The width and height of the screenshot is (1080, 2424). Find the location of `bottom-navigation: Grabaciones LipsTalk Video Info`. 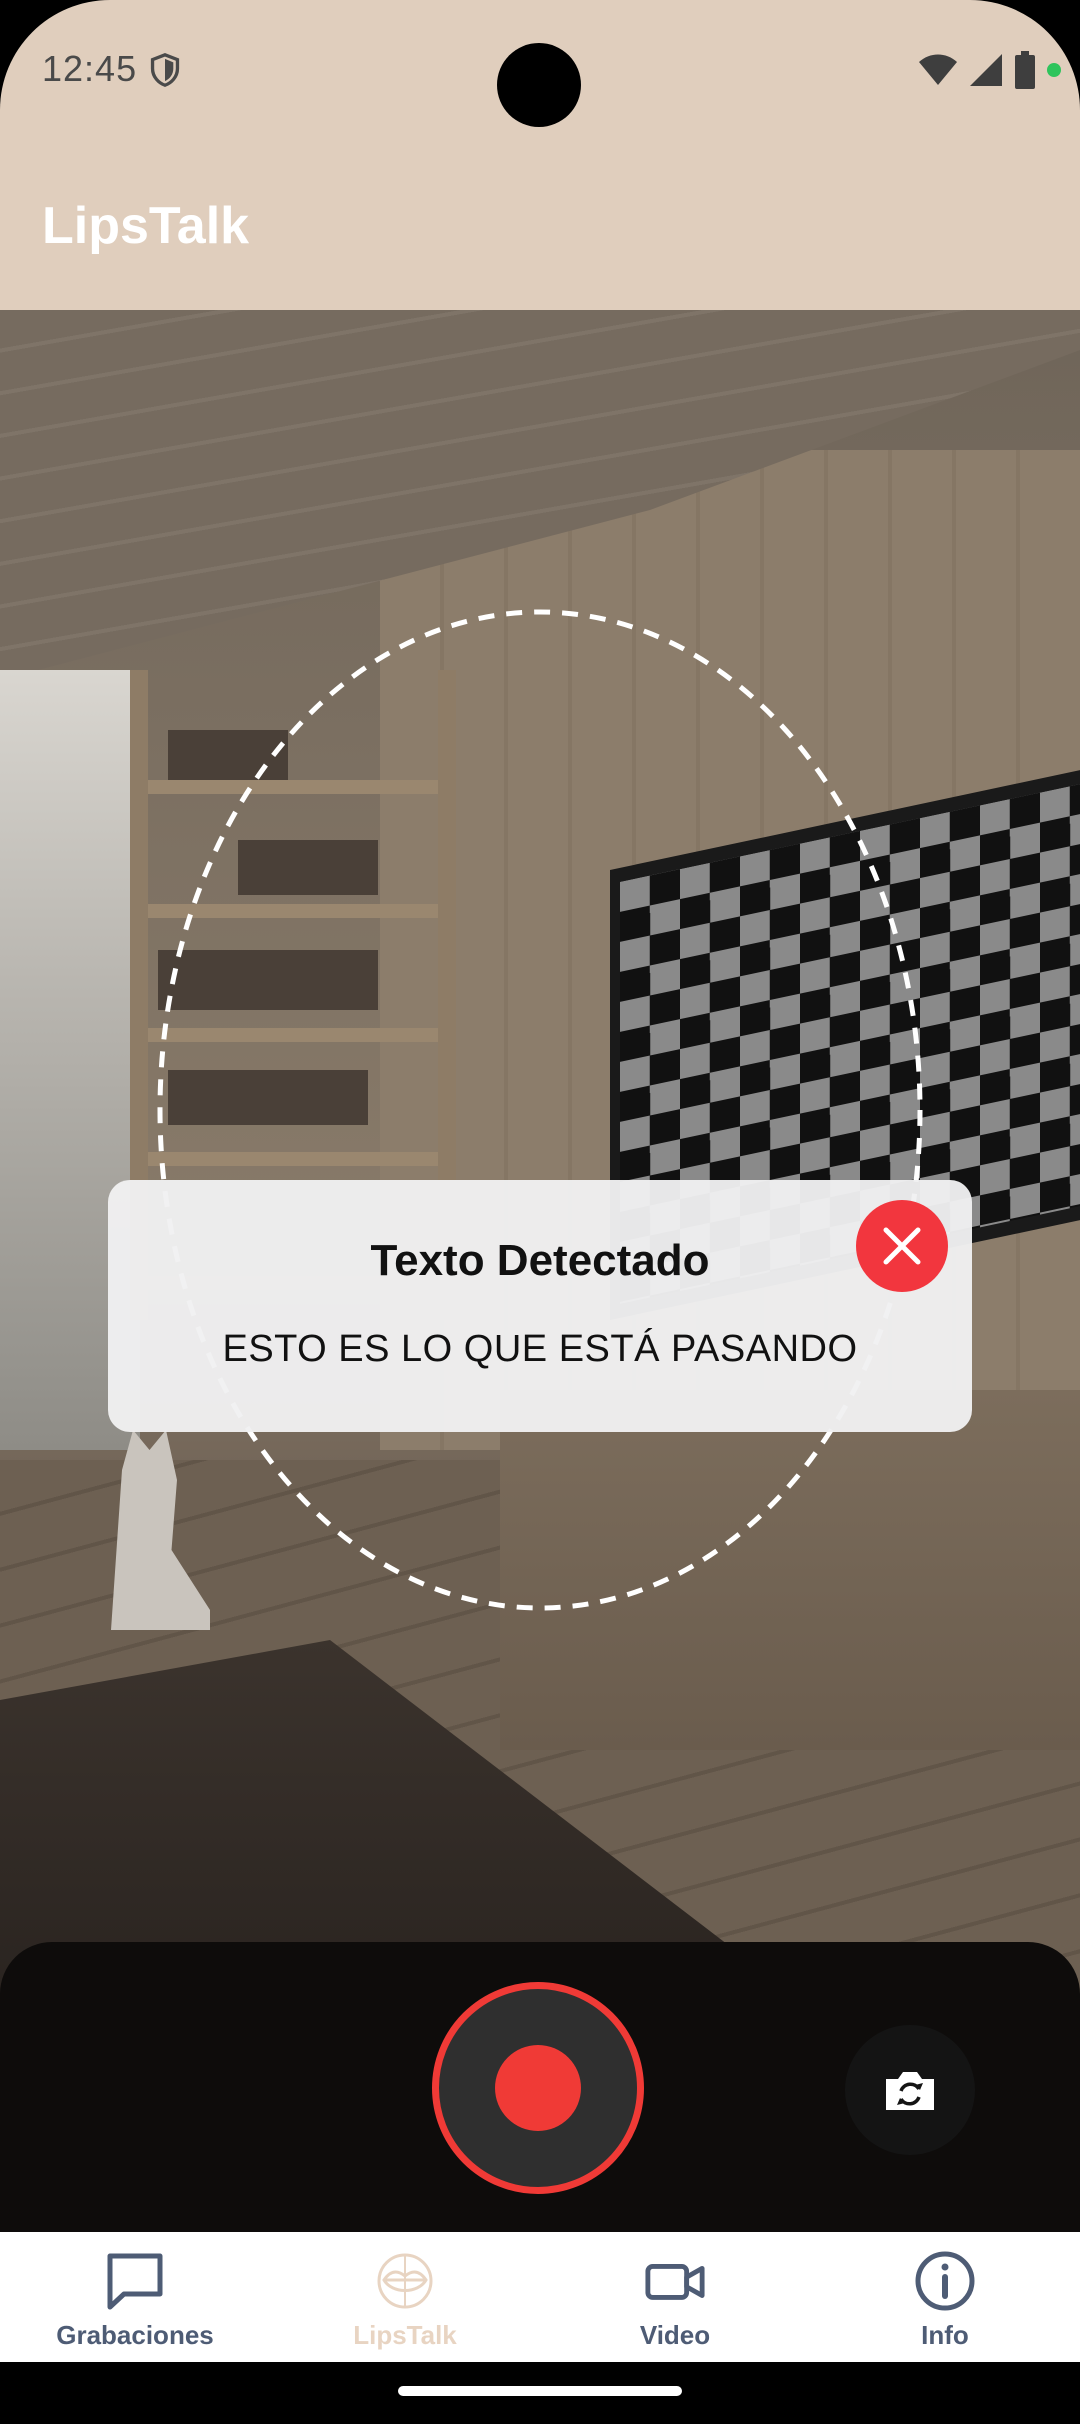

bottom-navigation: Grabaciones LipsTalk Video Info is located at coordinates (540, 2297).